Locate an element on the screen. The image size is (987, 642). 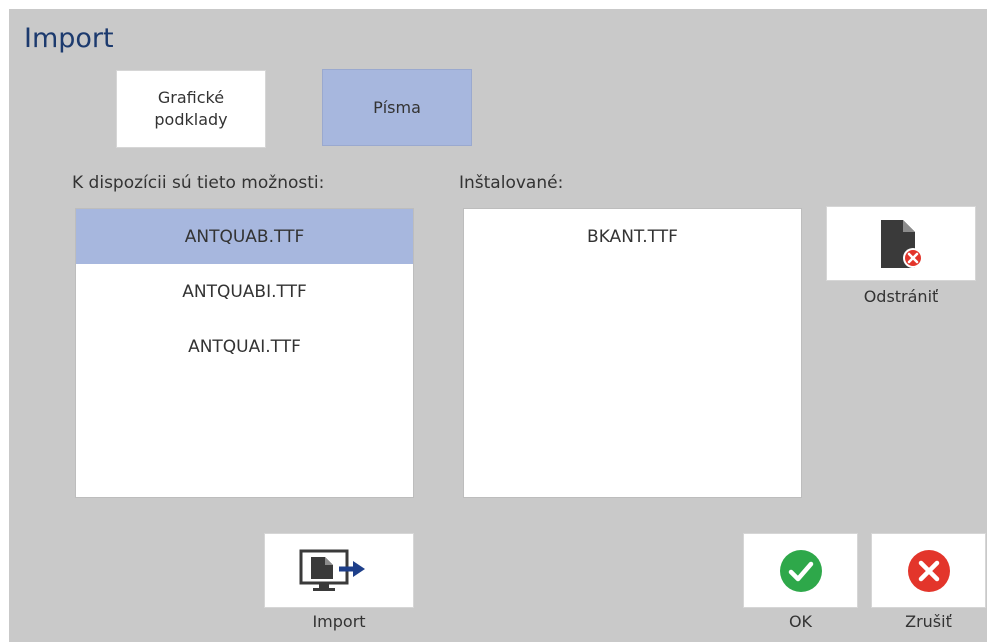
available-label: K dispozícii sú tieto možnosti: is located at coordinates (198, 183).